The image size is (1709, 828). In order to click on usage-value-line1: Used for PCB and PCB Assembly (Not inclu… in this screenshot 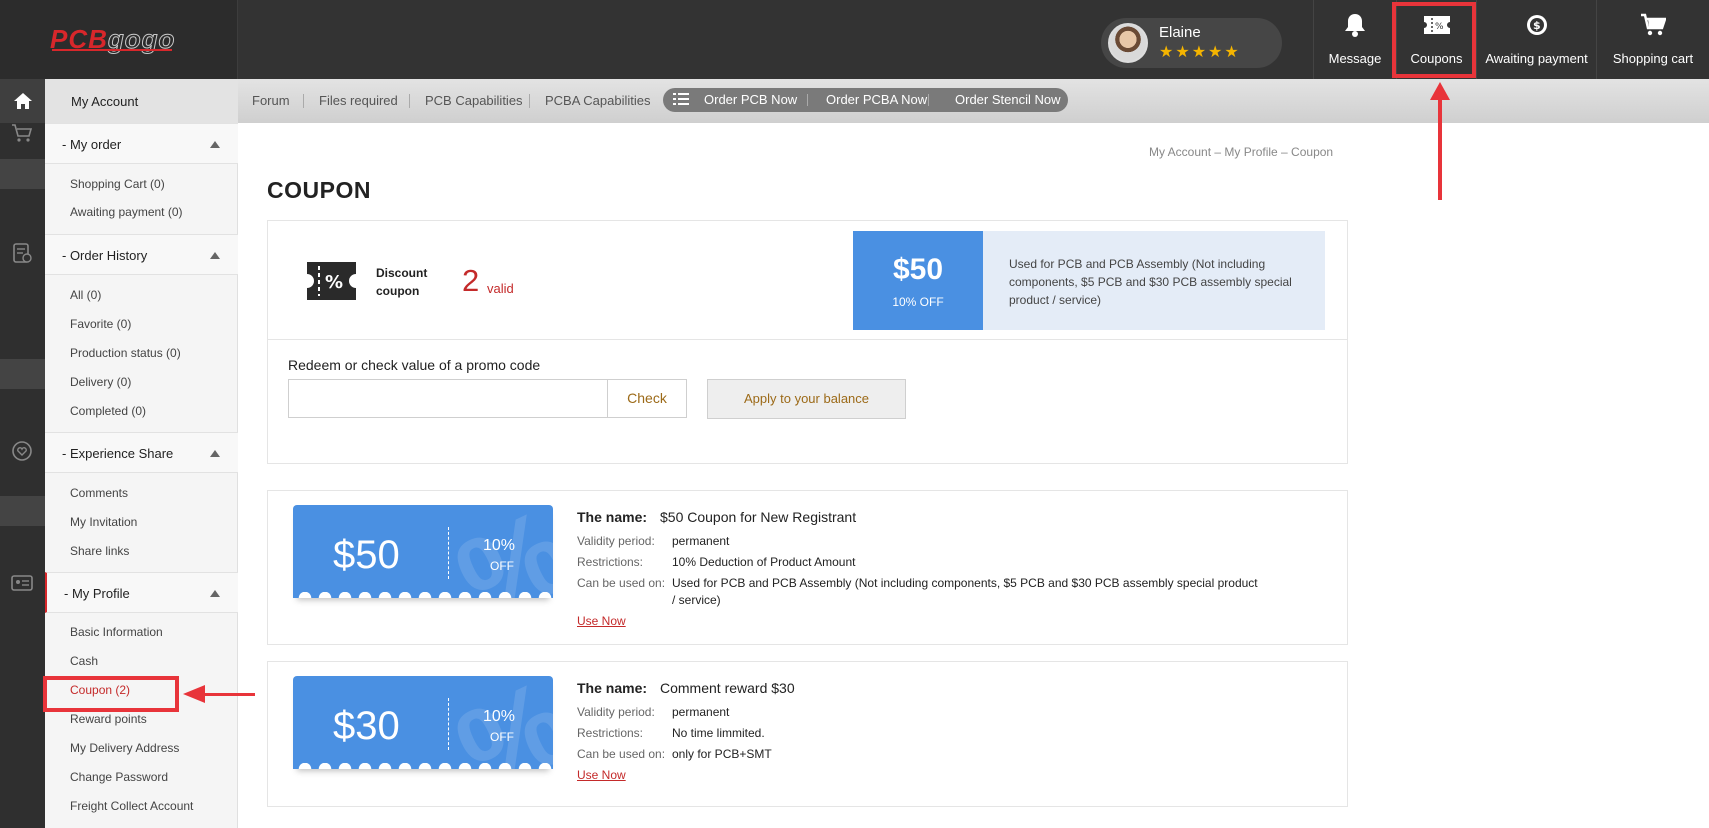, I will do `click(965, 583)`.